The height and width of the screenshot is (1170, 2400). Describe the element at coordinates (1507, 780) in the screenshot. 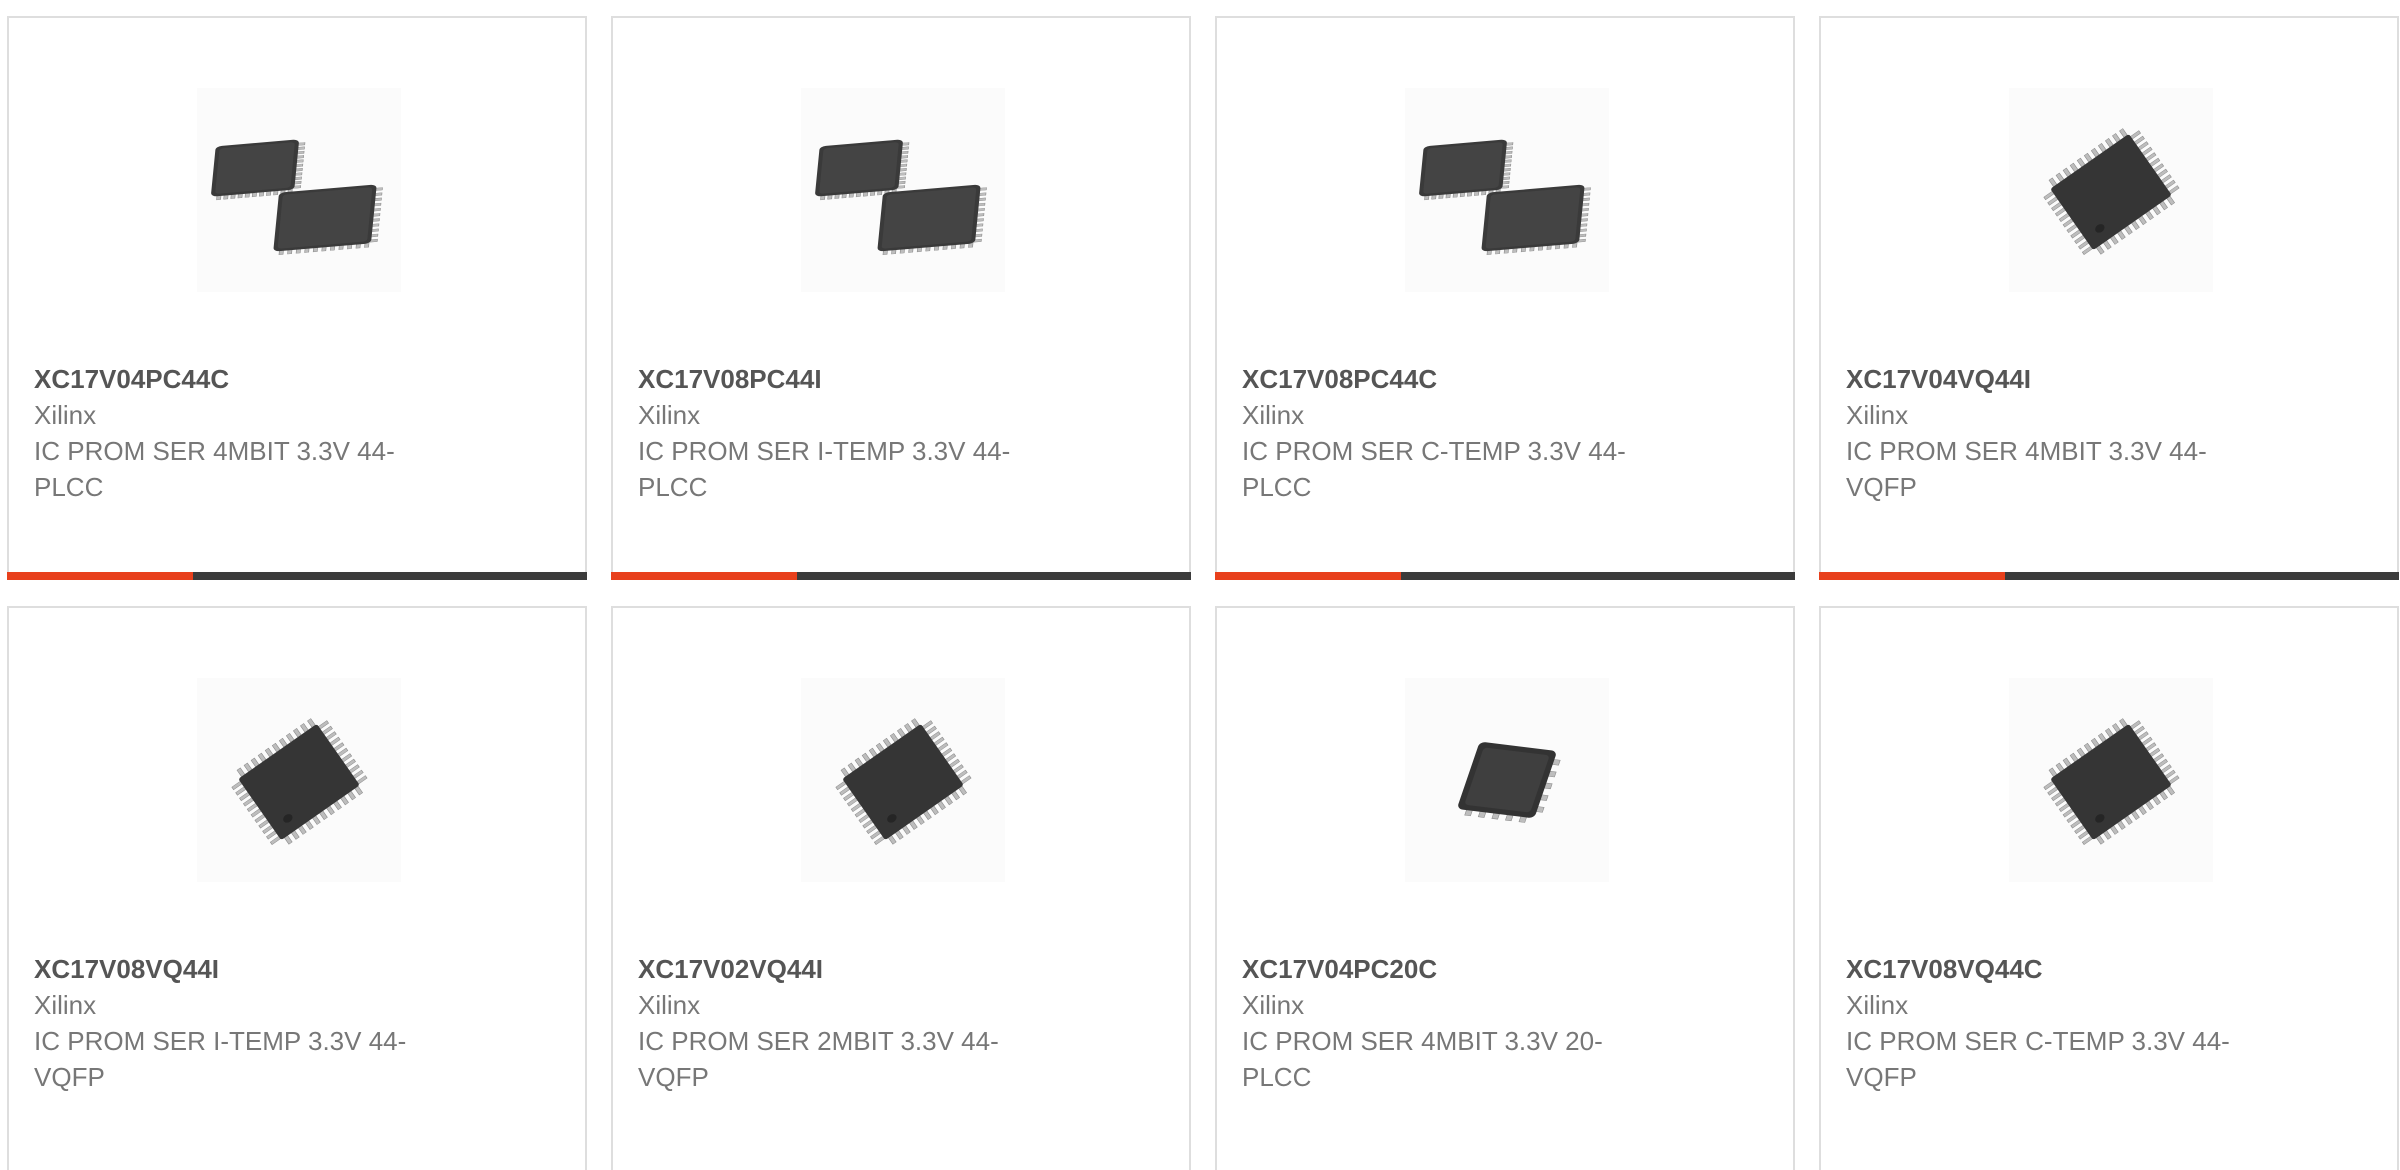

I see `plcc-20-chip-icon` at that location.